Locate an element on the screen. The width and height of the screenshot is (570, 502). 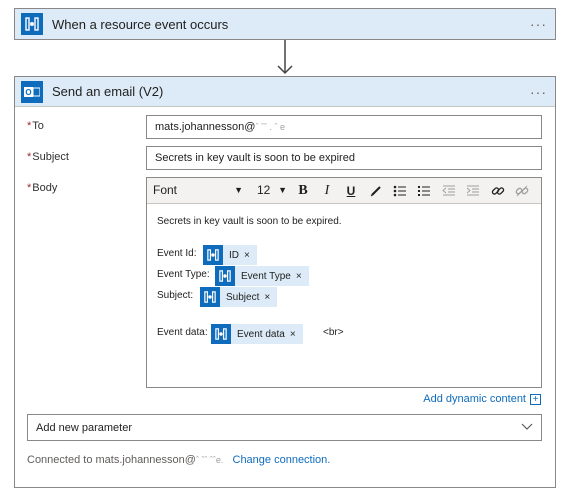
to-label: *To is located at coordinates (35, 126).